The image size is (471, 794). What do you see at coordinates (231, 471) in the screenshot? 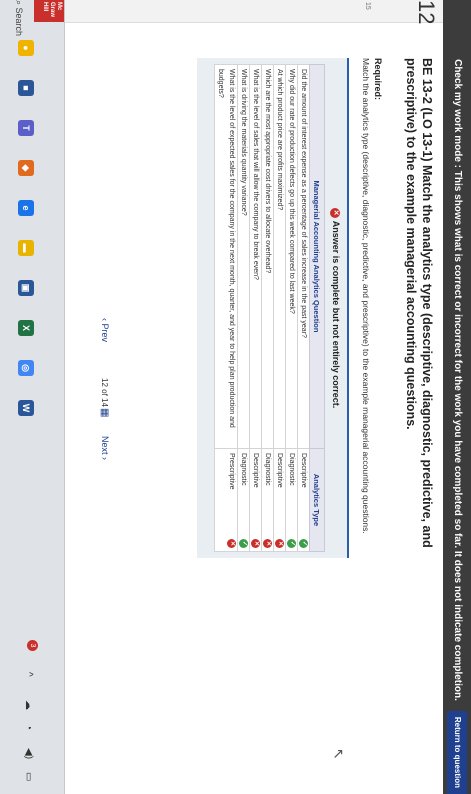
I see `answer-value: Prescriptive` at bounding box center [231, 471].